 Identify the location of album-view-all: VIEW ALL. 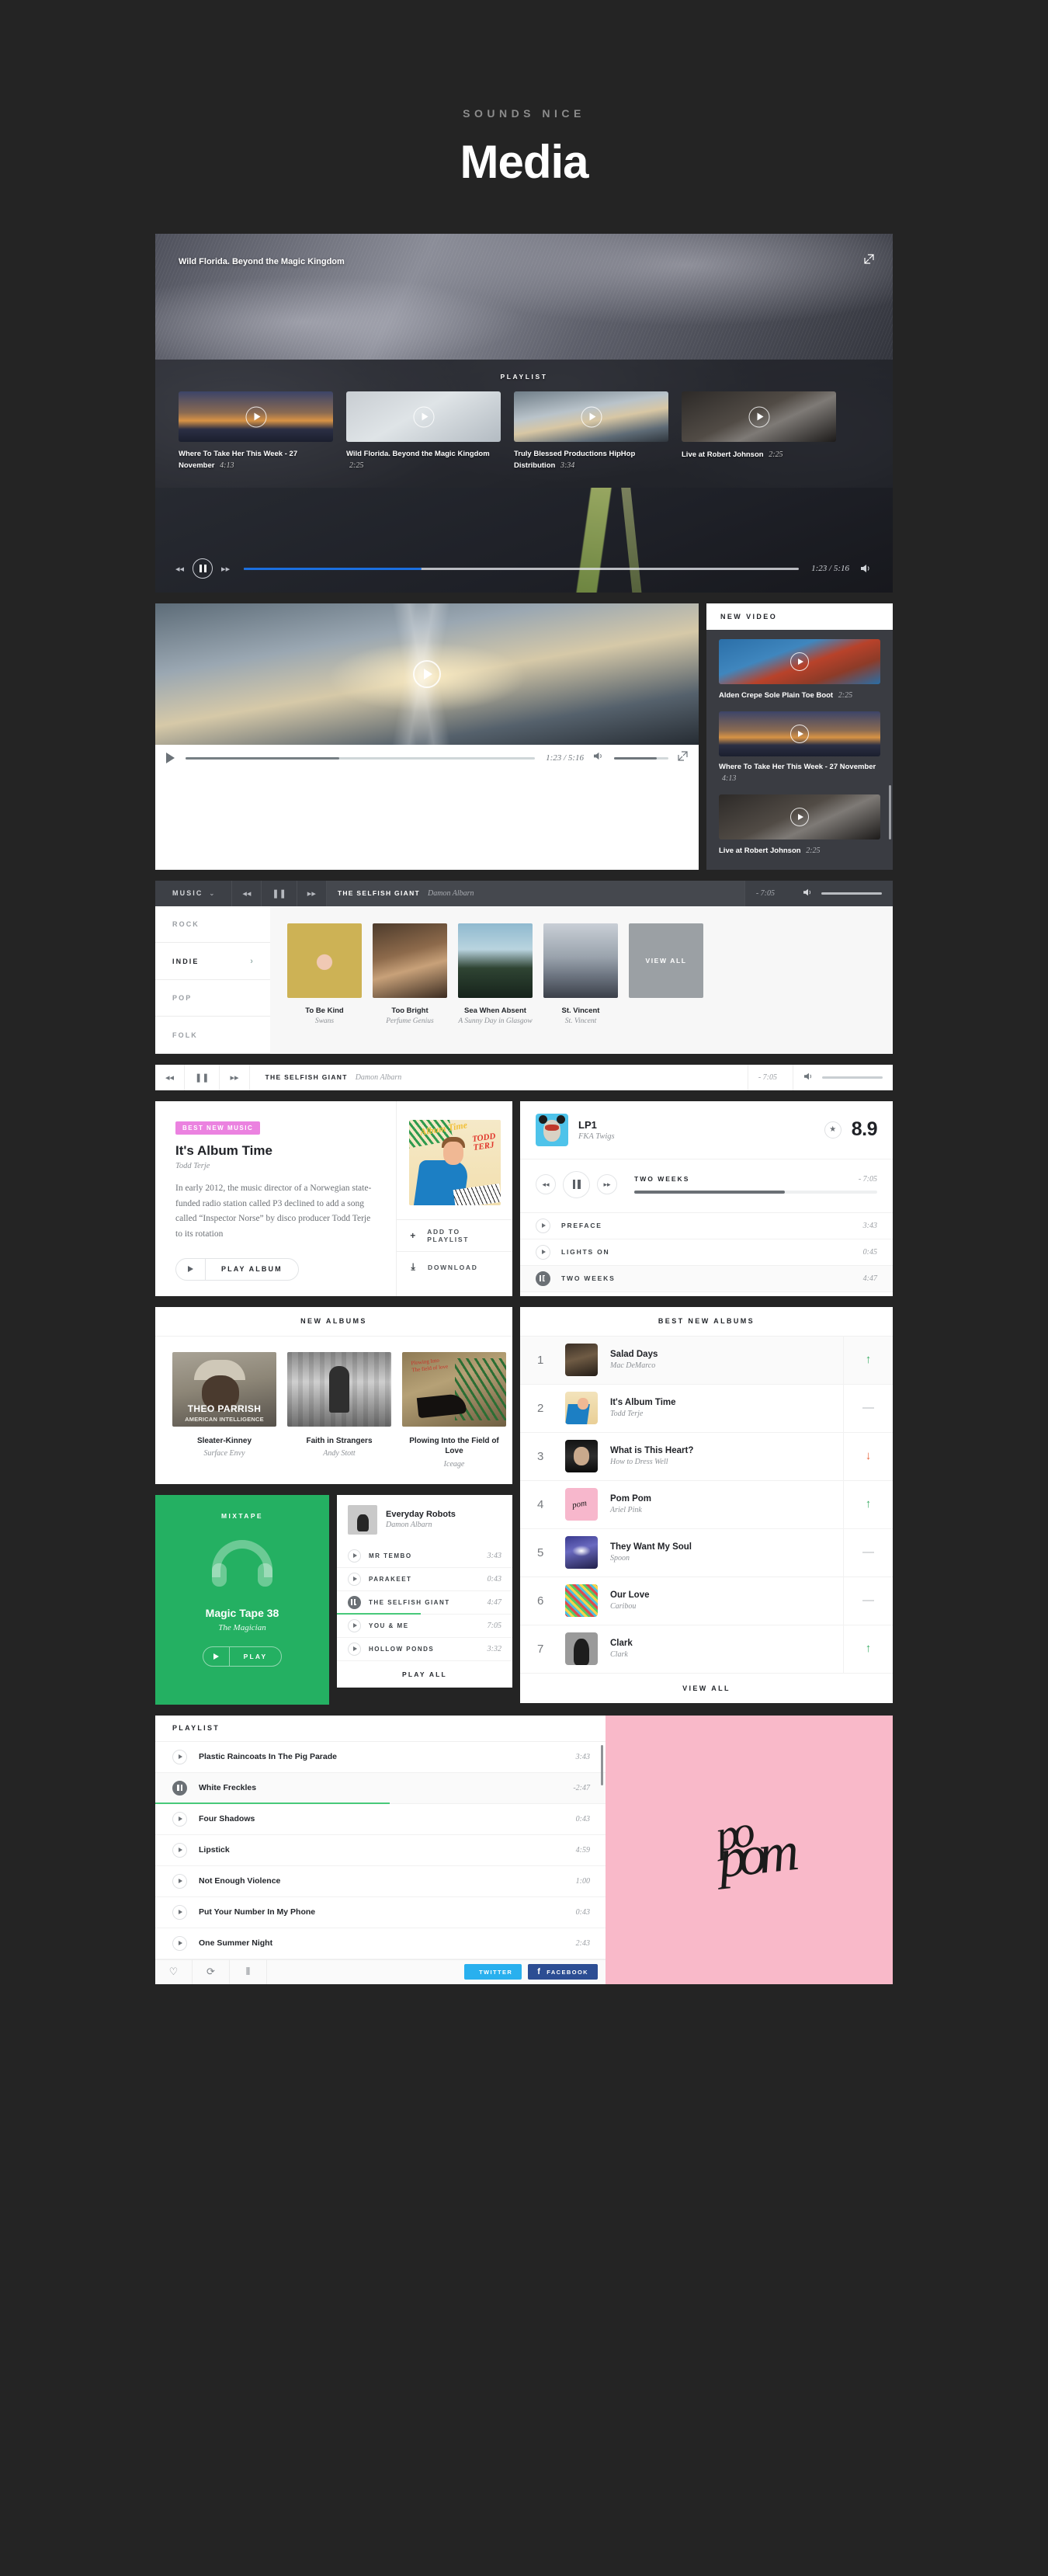
(666, 989).